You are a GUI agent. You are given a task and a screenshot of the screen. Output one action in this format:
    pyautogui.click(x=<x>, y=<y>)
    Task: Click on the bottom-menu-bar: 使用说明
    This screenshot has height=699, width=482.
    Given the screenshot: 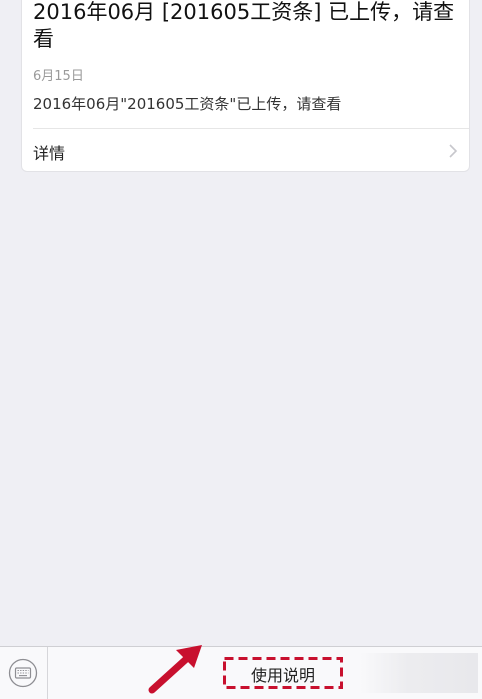 What is the action you would take?
    pyautogui.click(x=241, y=672)
    